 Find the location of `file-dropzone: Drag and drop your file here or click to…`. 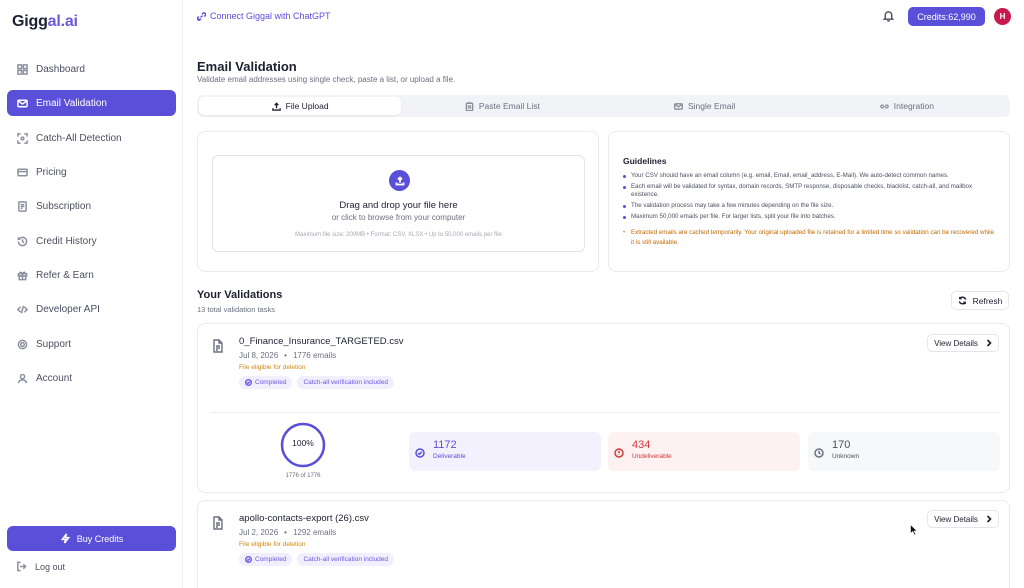

file-dropzone: Drag and drop your file here or click to… is located at coordinates (398, 203).